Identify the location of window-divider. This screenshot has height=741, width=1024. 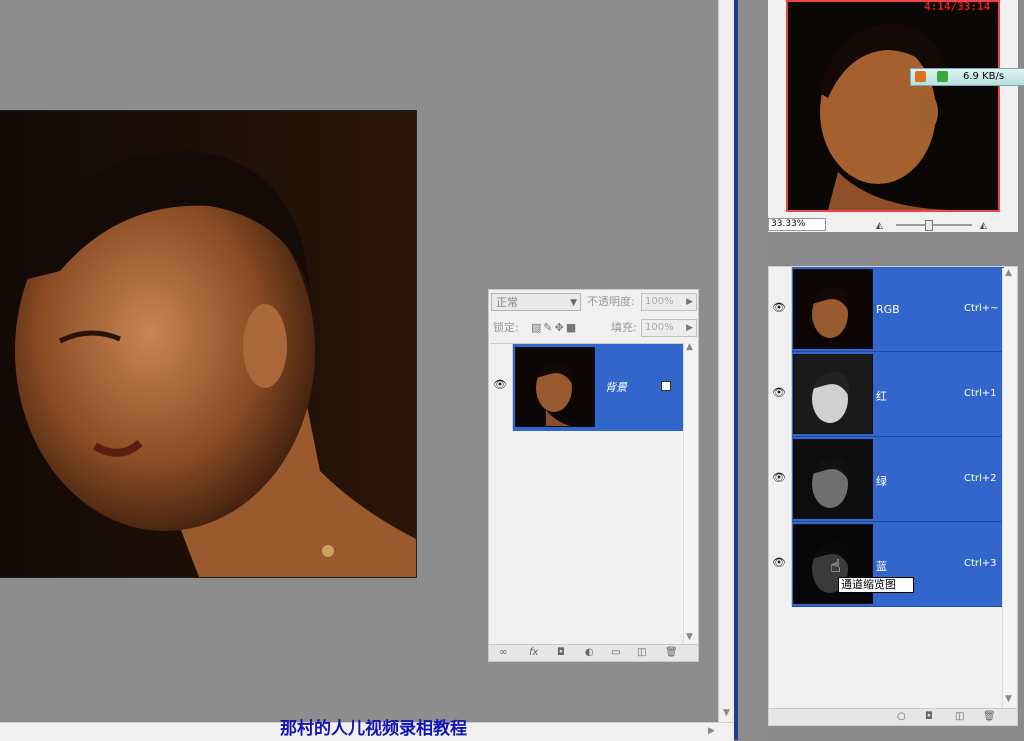
(751, 370).